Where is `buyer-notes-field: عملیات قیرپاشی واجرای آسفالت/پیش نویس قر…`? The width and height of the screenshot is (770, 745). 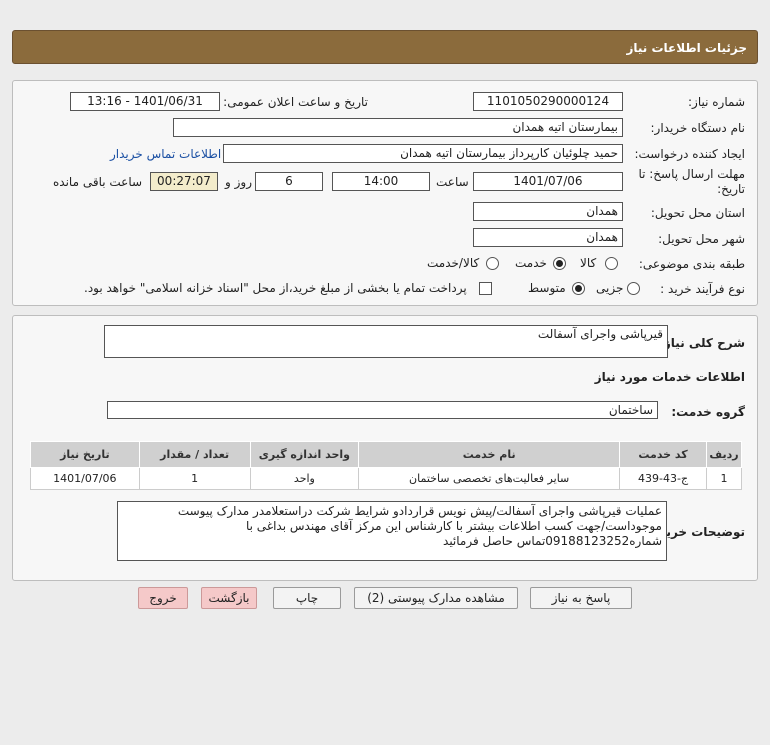 buyer-notes-field: عملیات قیرپاشی واجرای آسفالت/پیش نویس قر… is located at coordinates (392, 531).